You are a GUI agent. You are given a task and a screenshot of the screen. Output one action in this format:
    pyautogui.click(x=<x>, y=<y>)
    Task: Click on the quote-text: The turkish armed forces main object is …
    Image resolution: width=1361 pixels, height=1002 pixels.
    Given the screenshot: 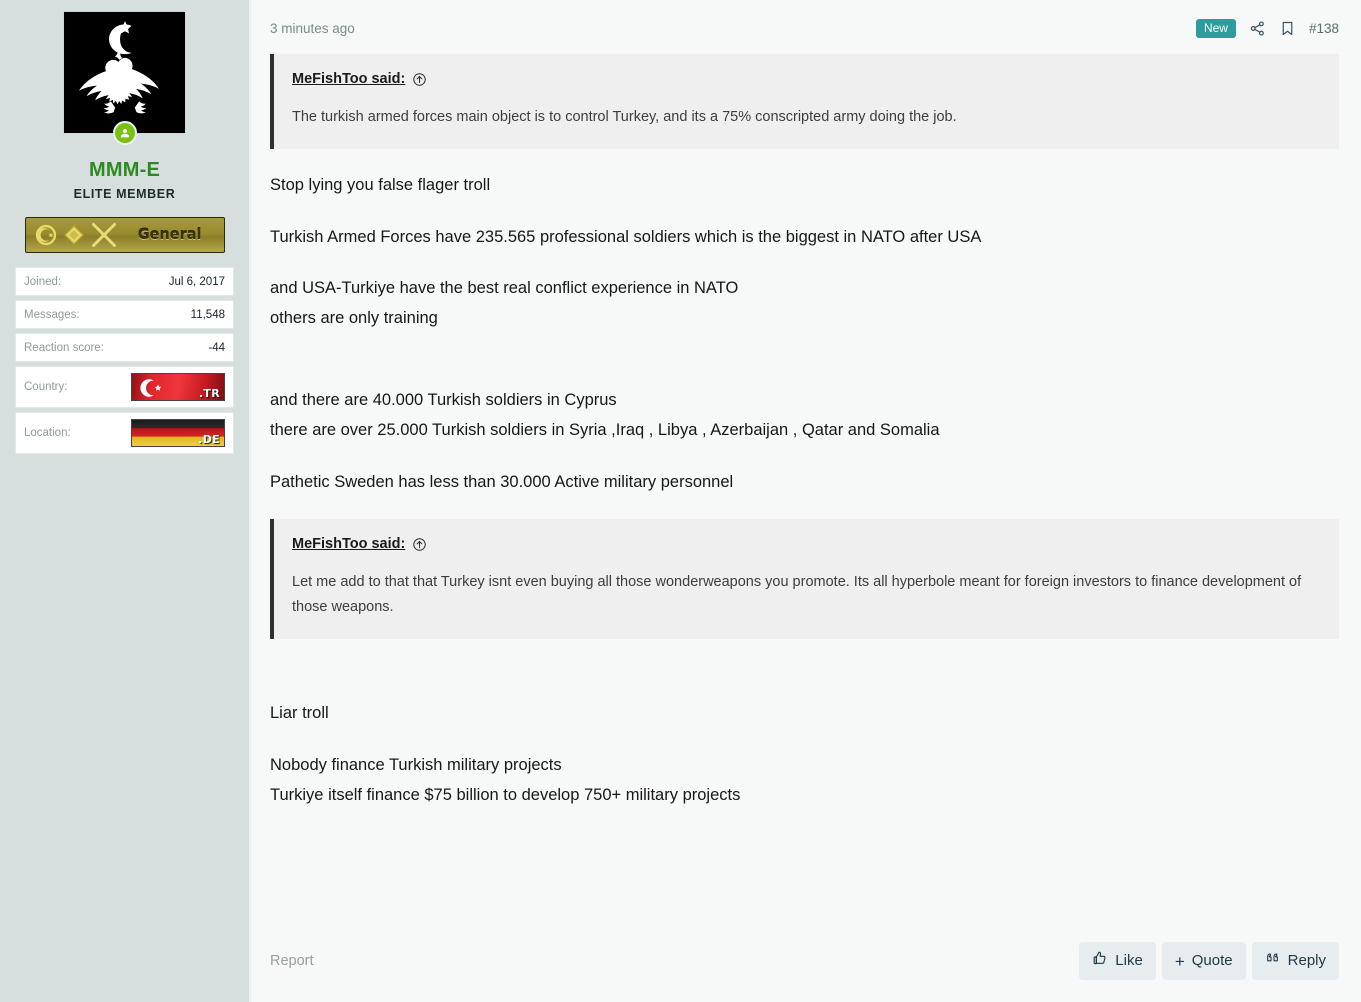 What is the action you would take?
    pyautogui.click(x=624, y=117)
    